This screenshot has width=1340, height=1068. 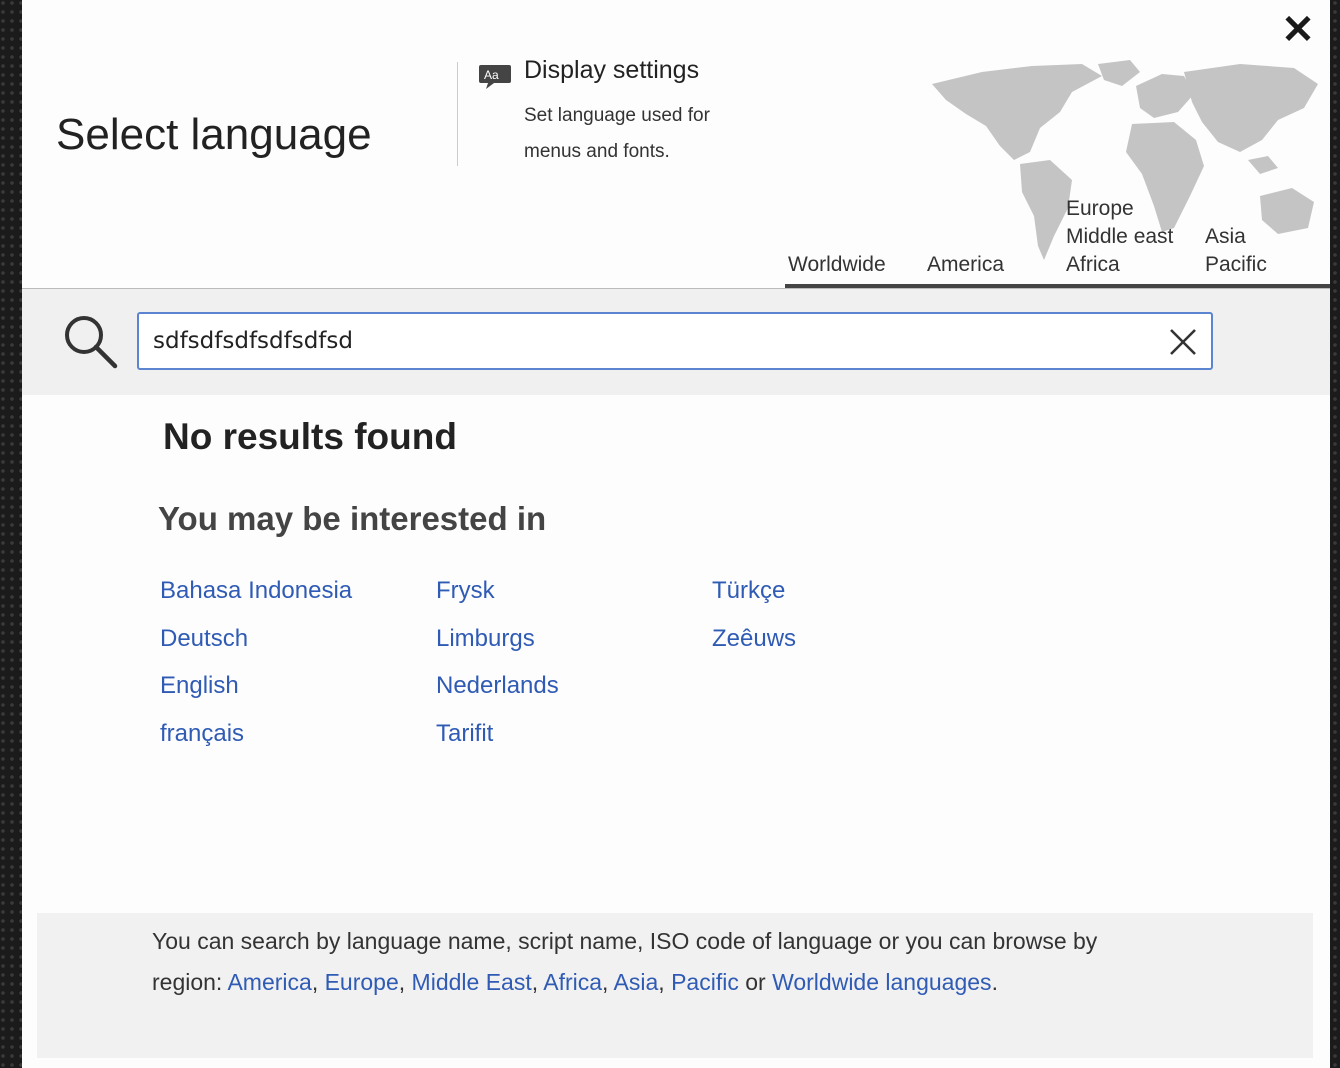 What do you see at coordinates (497, 597) in the screenshot?
I see `language-link: Frysk` at bounding box center [497, 597].